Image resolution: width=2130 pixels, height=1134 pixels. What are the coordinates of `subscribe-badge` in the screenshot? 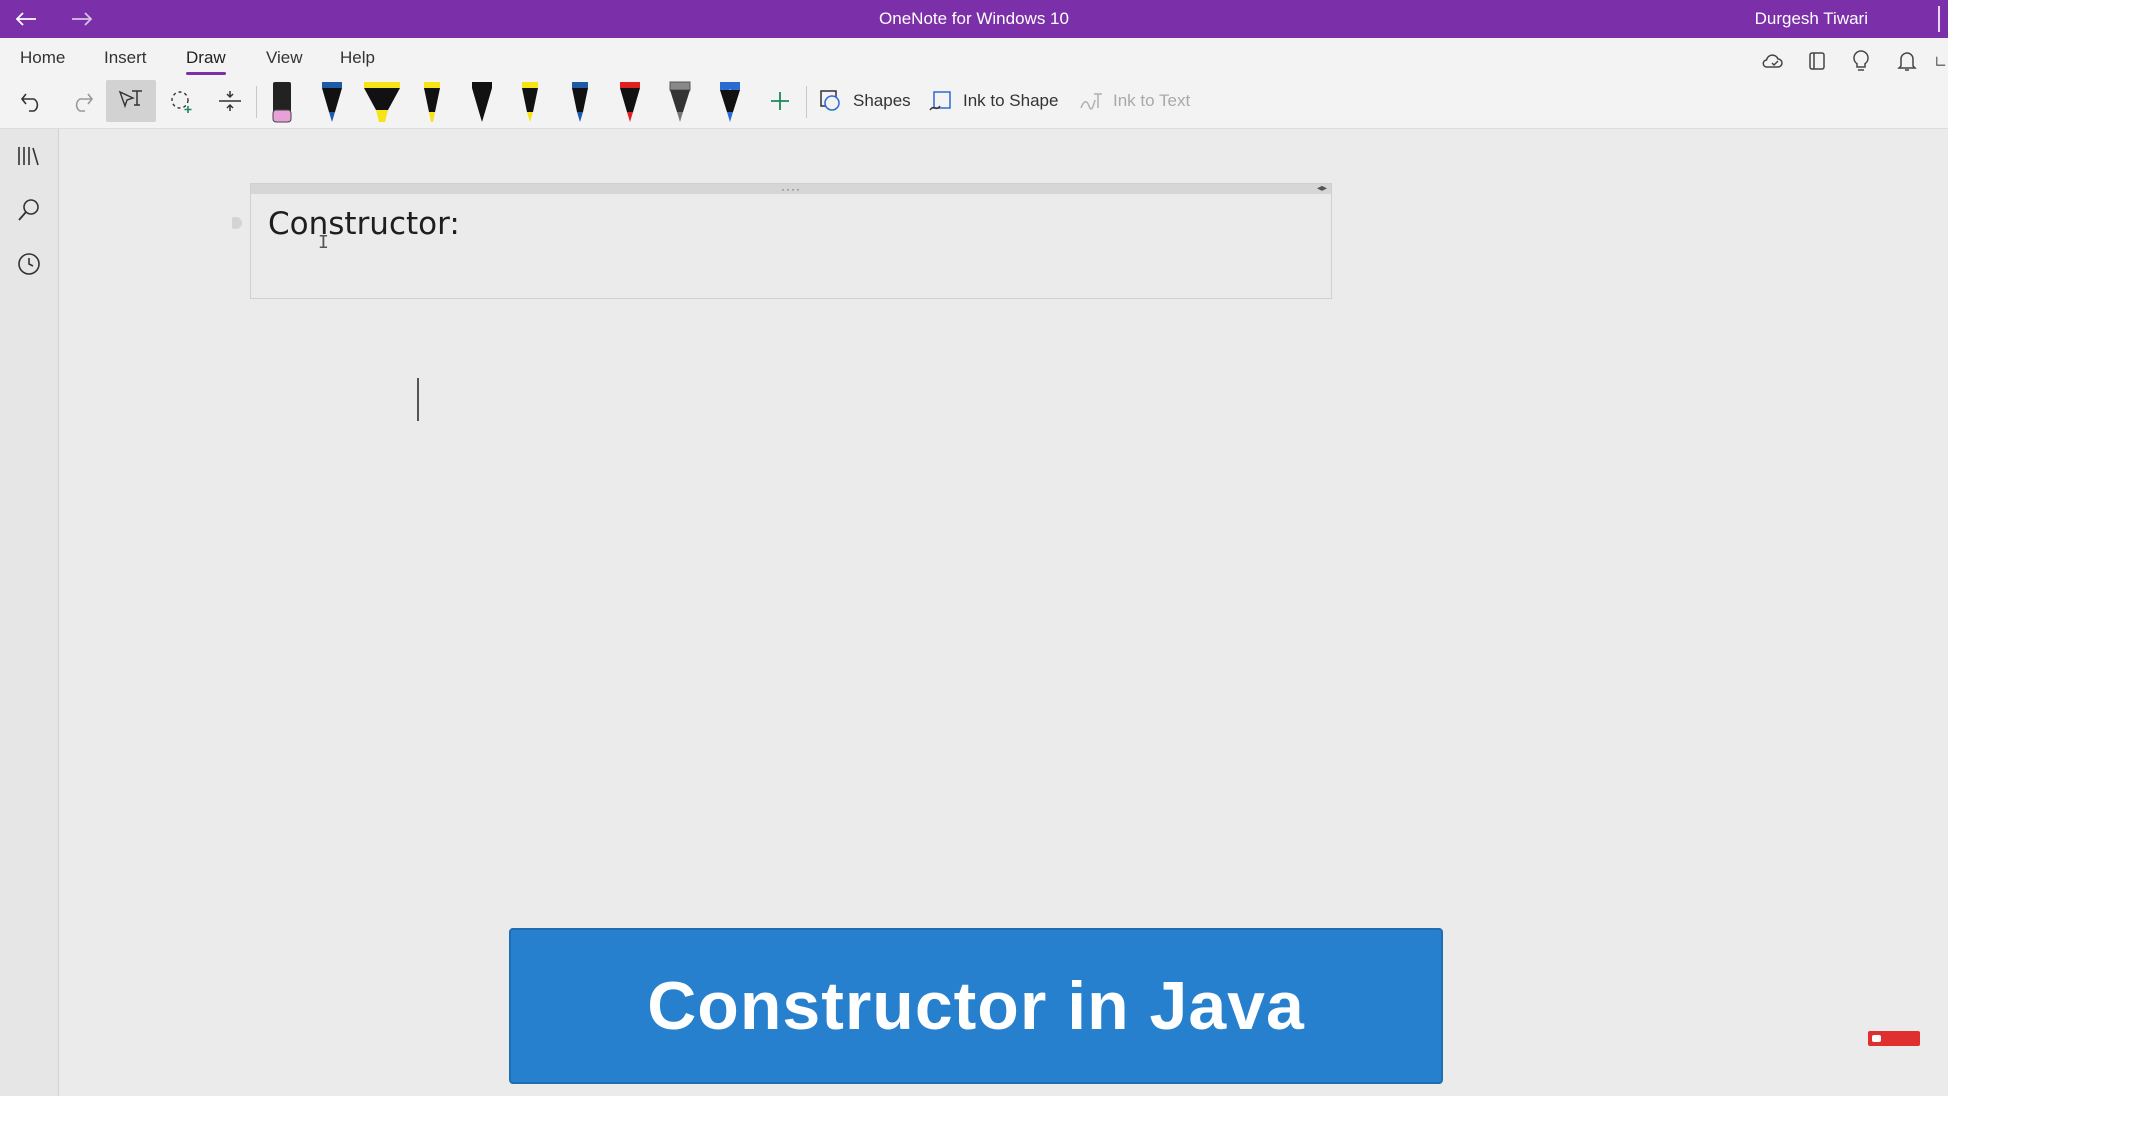 It's located at (1894, 1038).